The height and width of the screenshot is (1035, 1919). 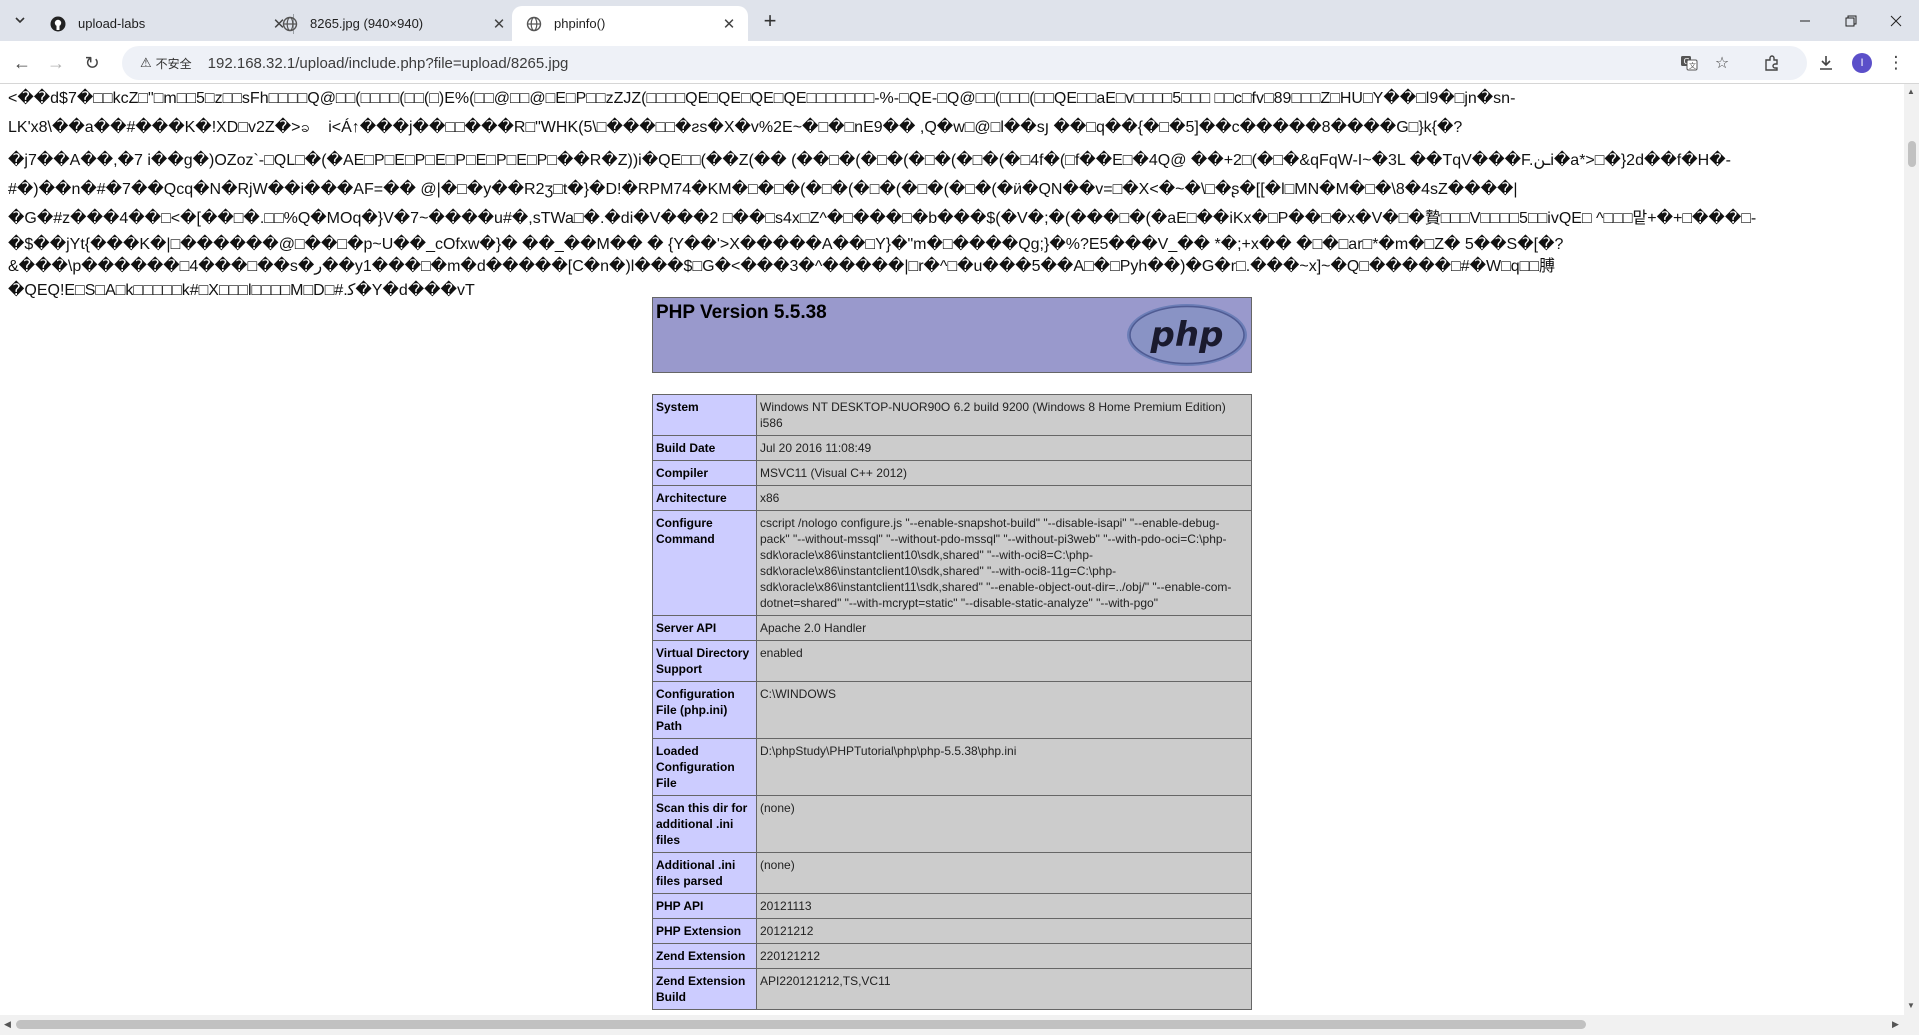 I want to click on table-row: Server API Apache 2.0 Handler, so click(x=952, y=628).